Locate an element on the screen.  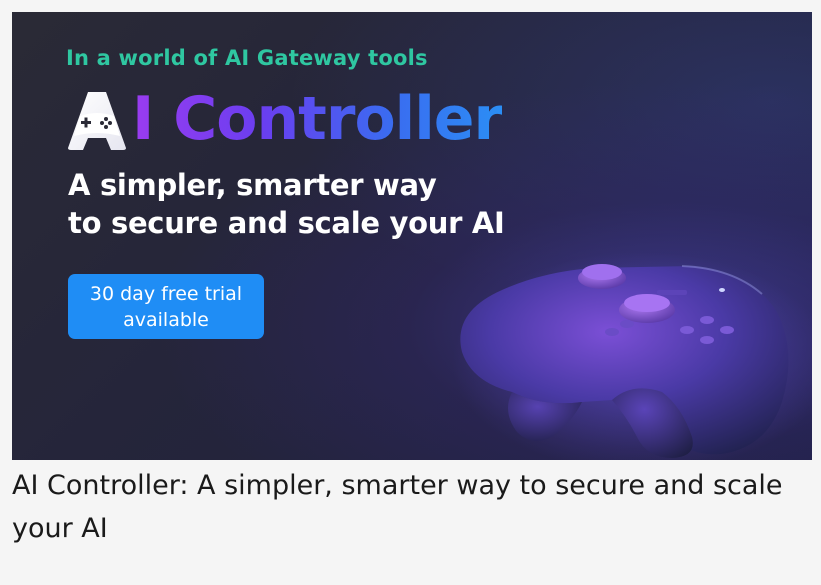
free-trial-button: 30 day free trial available is located at coordinates (166, 306).